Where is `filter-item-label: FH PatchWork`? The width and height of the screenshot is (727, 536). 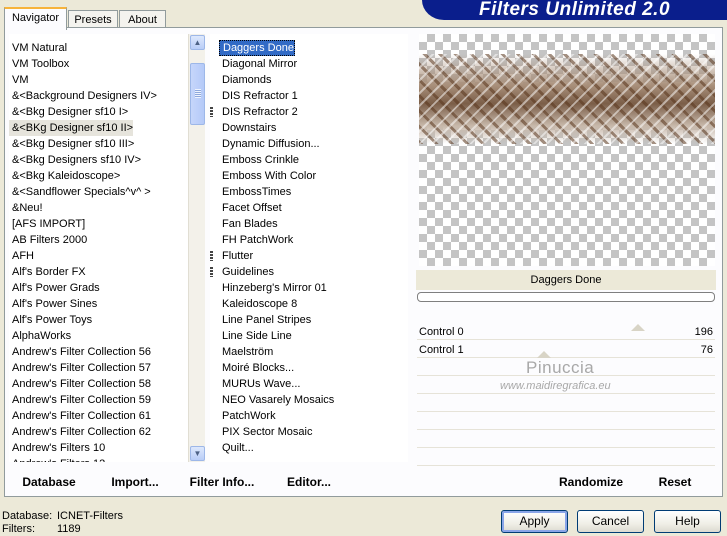 filter-item-label: FH PatchWork is located at coordinates (258, 240).